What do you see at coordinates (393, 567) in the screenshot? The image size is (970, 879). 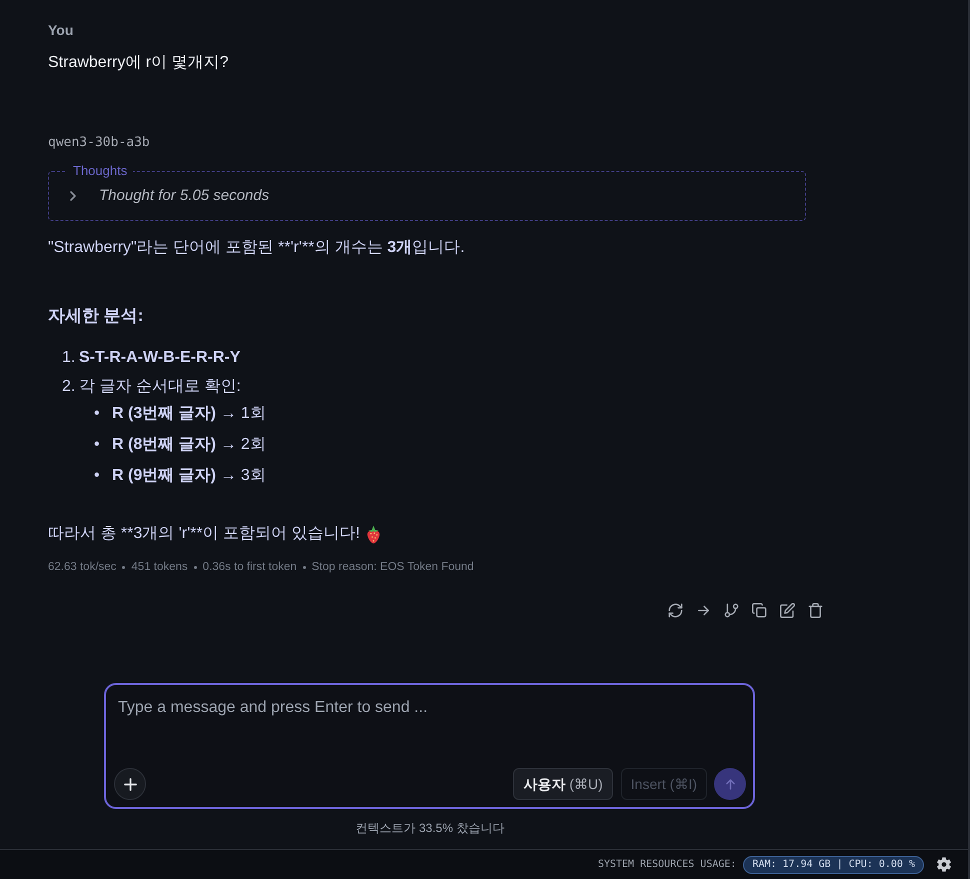 I see `generation-stat: Stop reason: EOS Token Found` at bounding box center [393, 567].